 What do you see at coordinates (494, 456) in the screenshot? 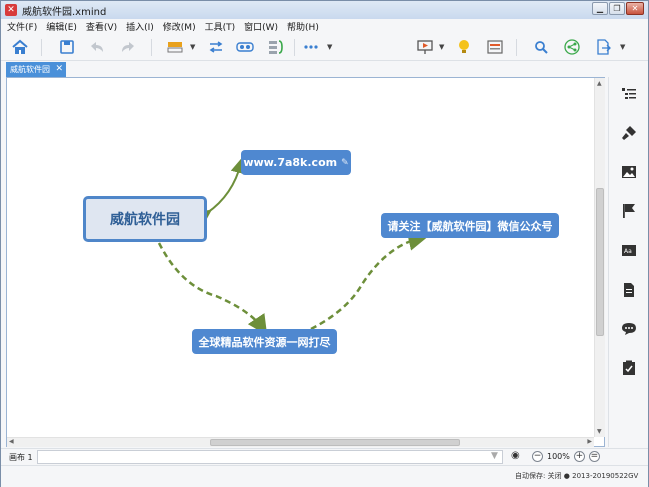
I see `filter-icon: ▼` at bounding box center [494, 456].